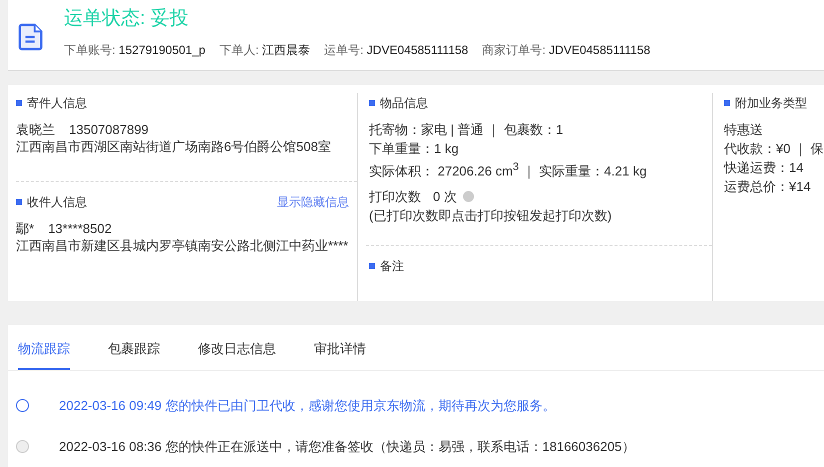 Image resolution: width=824 pixels, height=467 pixels. What do you see at coordinates (508, 170) in the screenshot?
I see `info-text: 实际体积： 27206.26 cm$^{3}$ ｜ 实际重量：4.21 kg` at bounding box center [508, 170].